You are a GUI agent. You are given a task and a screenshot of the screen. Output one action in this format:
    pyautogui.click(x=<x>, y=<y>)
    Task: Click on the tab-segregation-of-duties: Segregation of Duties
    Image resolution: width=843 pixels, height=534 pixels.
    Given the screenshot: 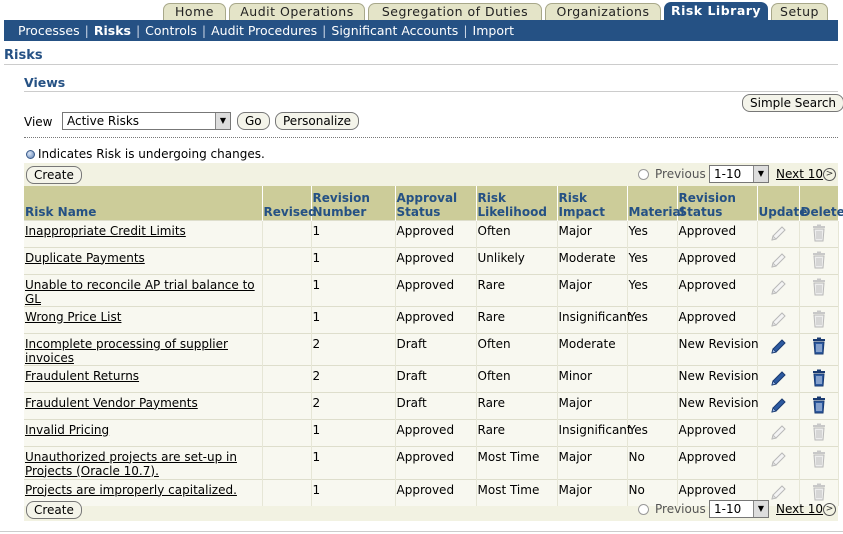 What is the action you would take?
    pyautogui.click(x=455, y=11)
    